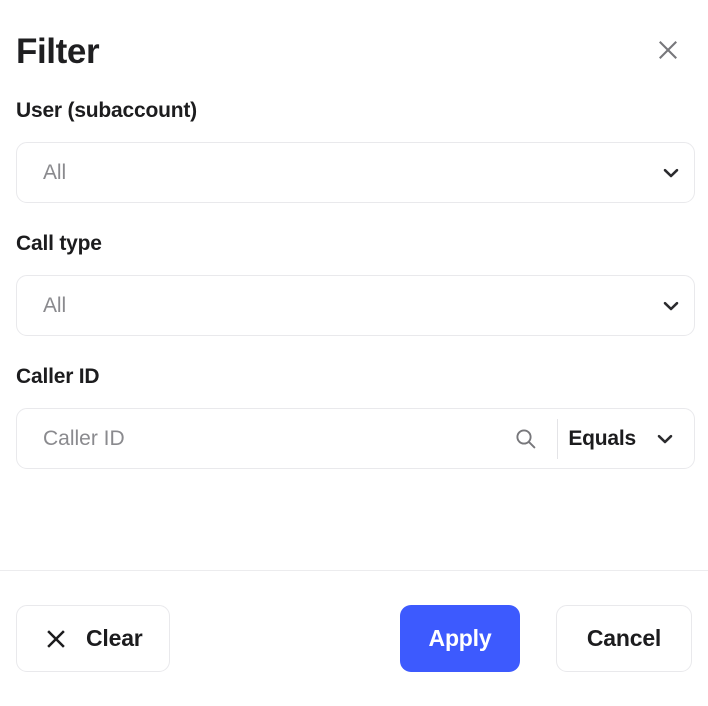 The height and width of the screenshot is (706, 708). What do you see at coordinates (114, 638) in the screenshot?
I see `clear-button-label: Clear` at bounding box center [114, 638].